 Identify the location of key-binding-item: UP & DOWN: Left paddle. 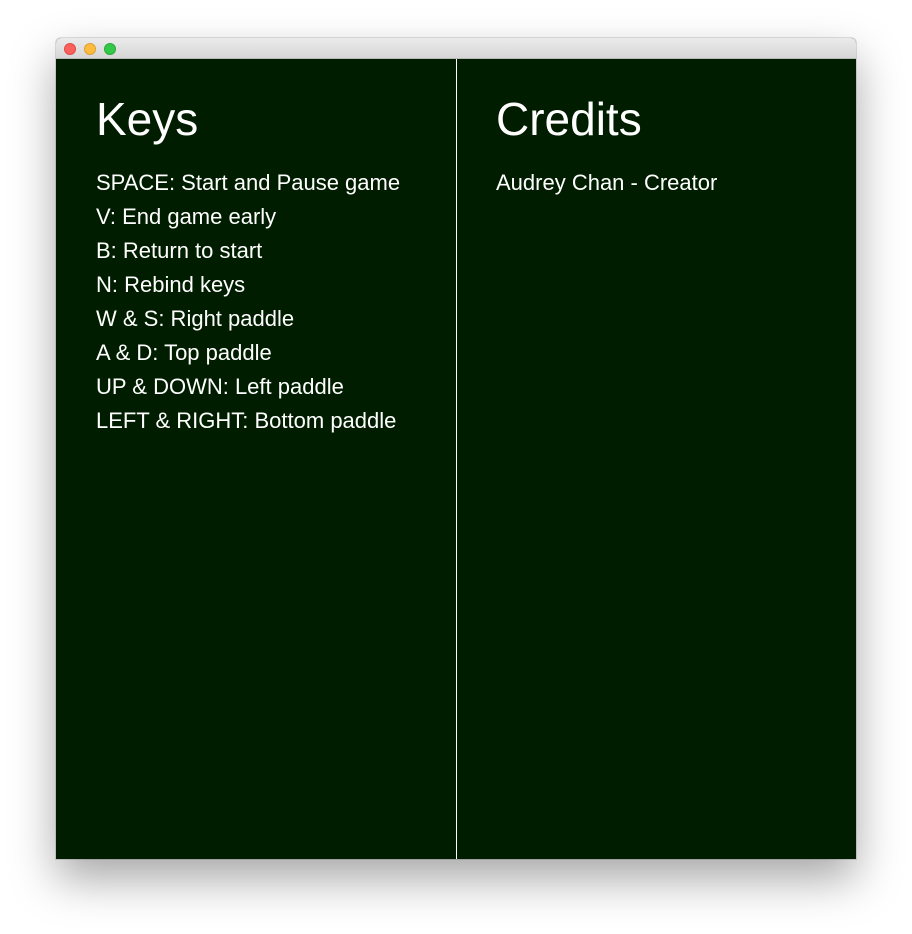
(220, 386).